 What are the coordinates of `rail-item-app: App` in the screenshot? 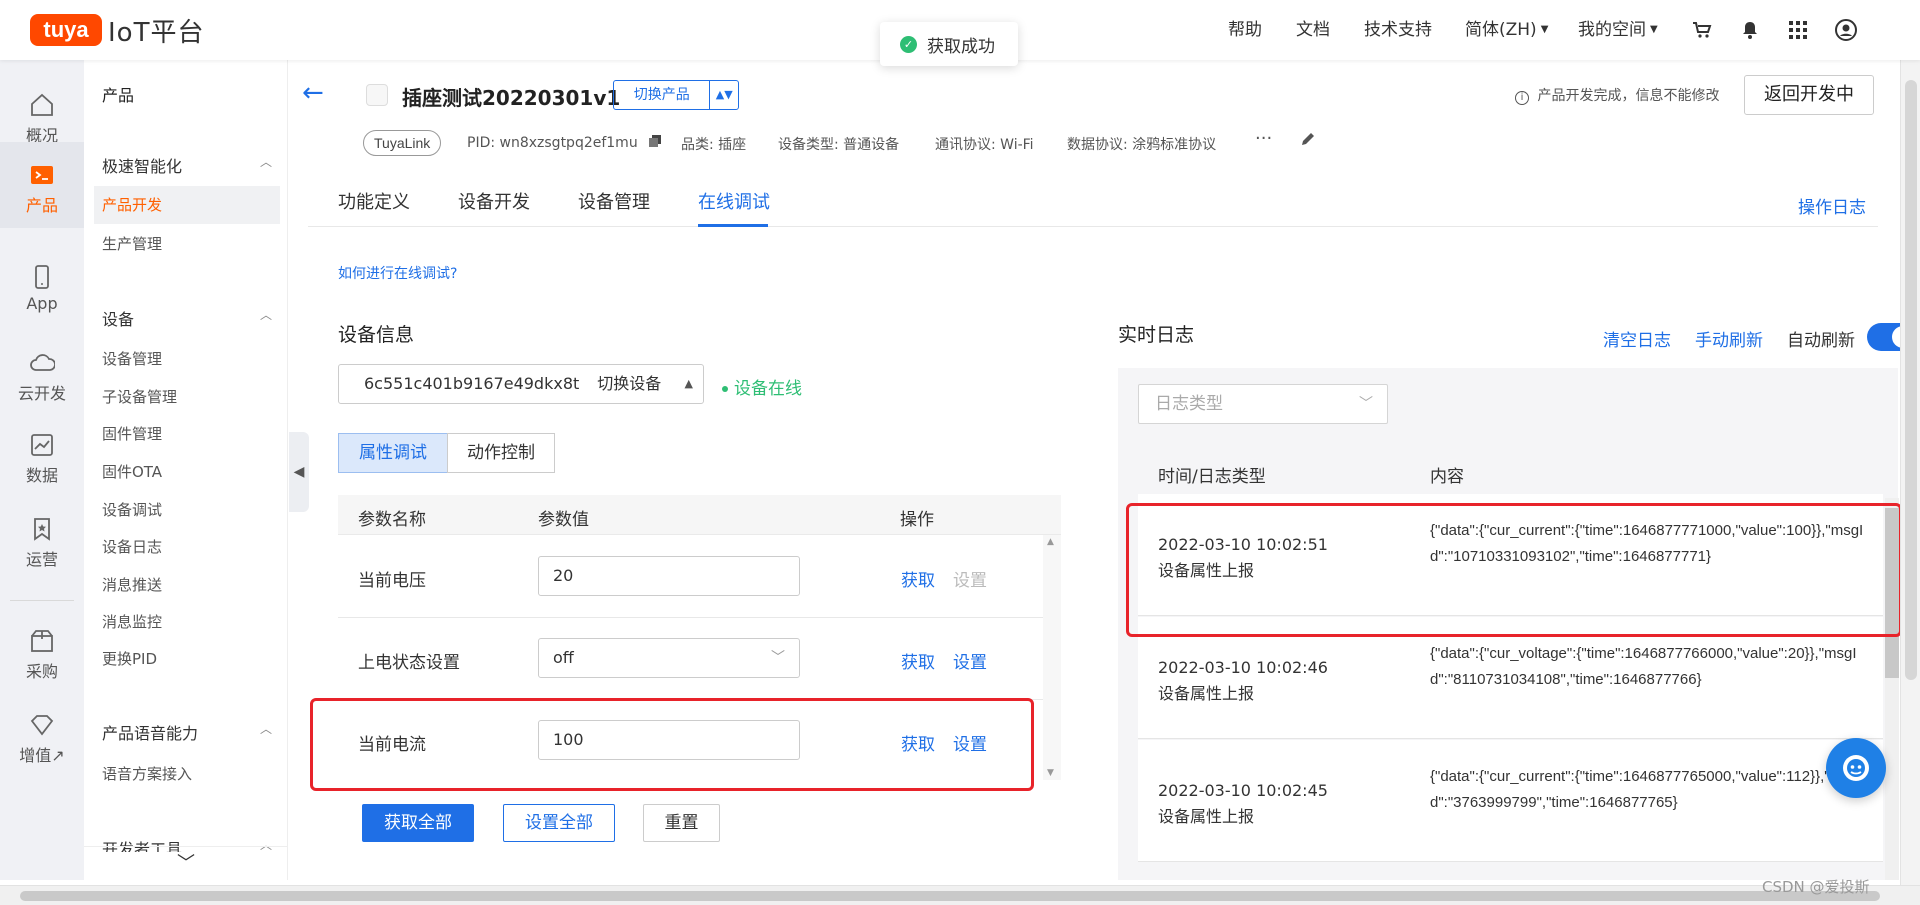 It's located at (42, 288).